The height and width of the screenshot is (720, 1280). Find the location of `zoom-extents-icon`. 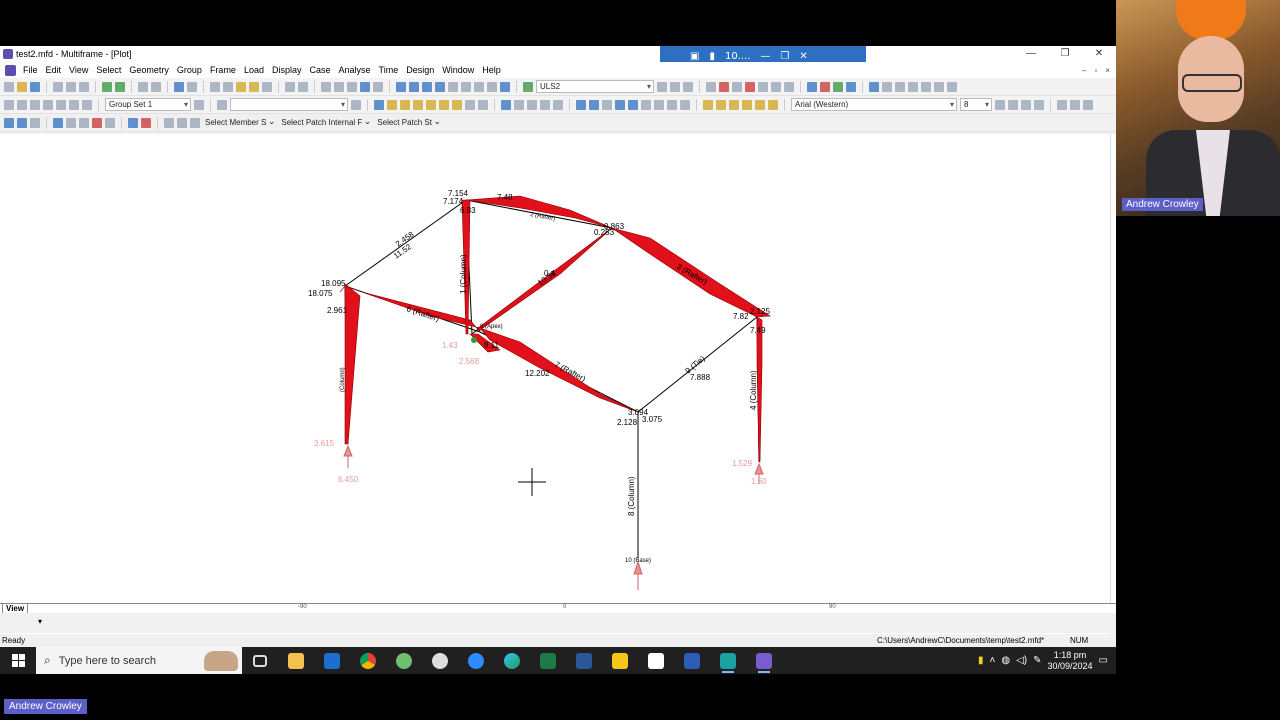

zoom-extents-icon is located at coordinates (254, 86).